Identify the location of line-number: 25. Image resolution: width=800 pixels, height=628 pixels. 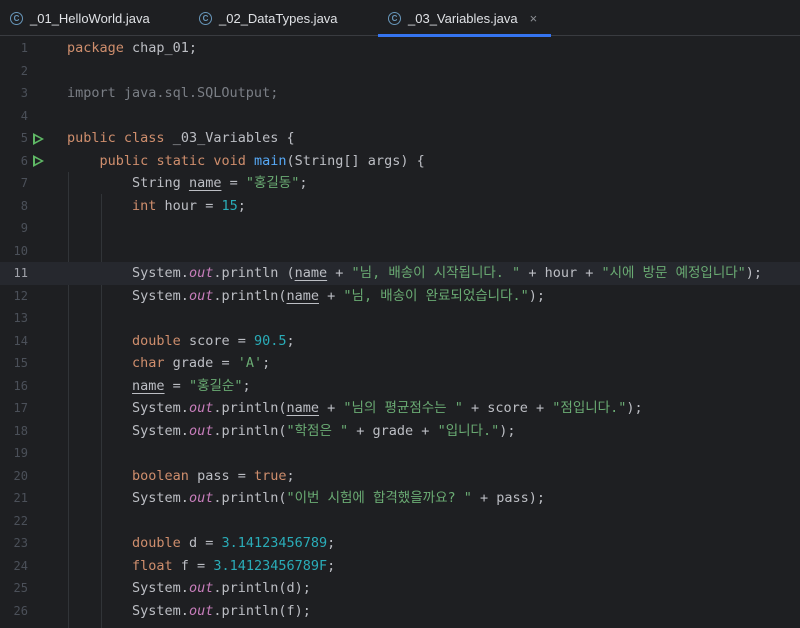
(20, 588).